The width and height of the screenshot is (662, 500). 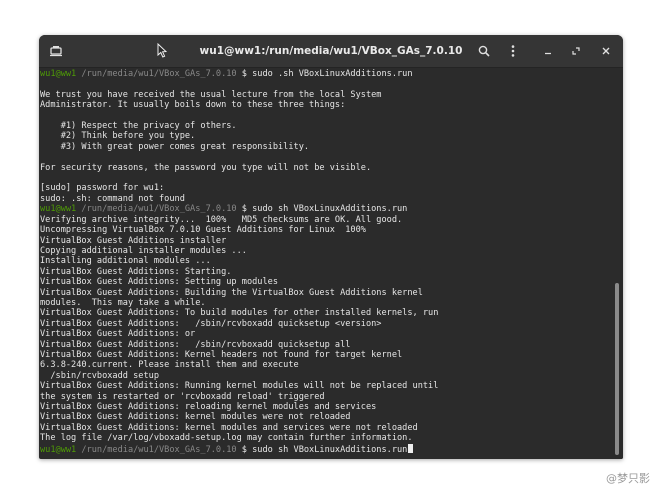 What do you see at coordinates (326, 199) in the screenshot?
I see `terminal-line: sudo: .sh: command not found` at bounding box center [326, 199].